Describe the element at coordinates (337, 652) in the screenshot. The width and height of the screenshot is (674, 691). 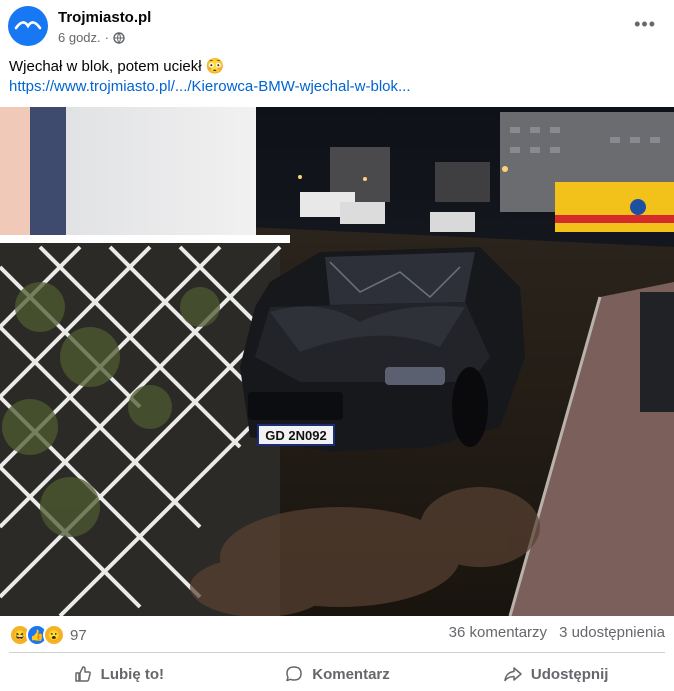
I see `divider` at that location.